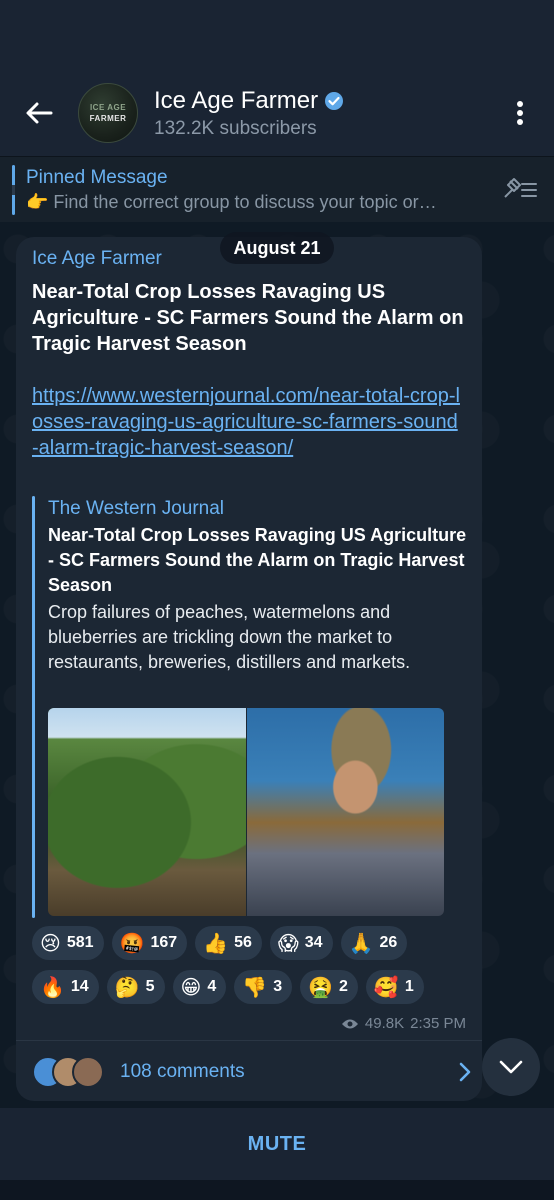 Image resolution: width=554 pixels, height=1200 pixels. I want to click on fire-icon: 🔥, so click(52, 987).